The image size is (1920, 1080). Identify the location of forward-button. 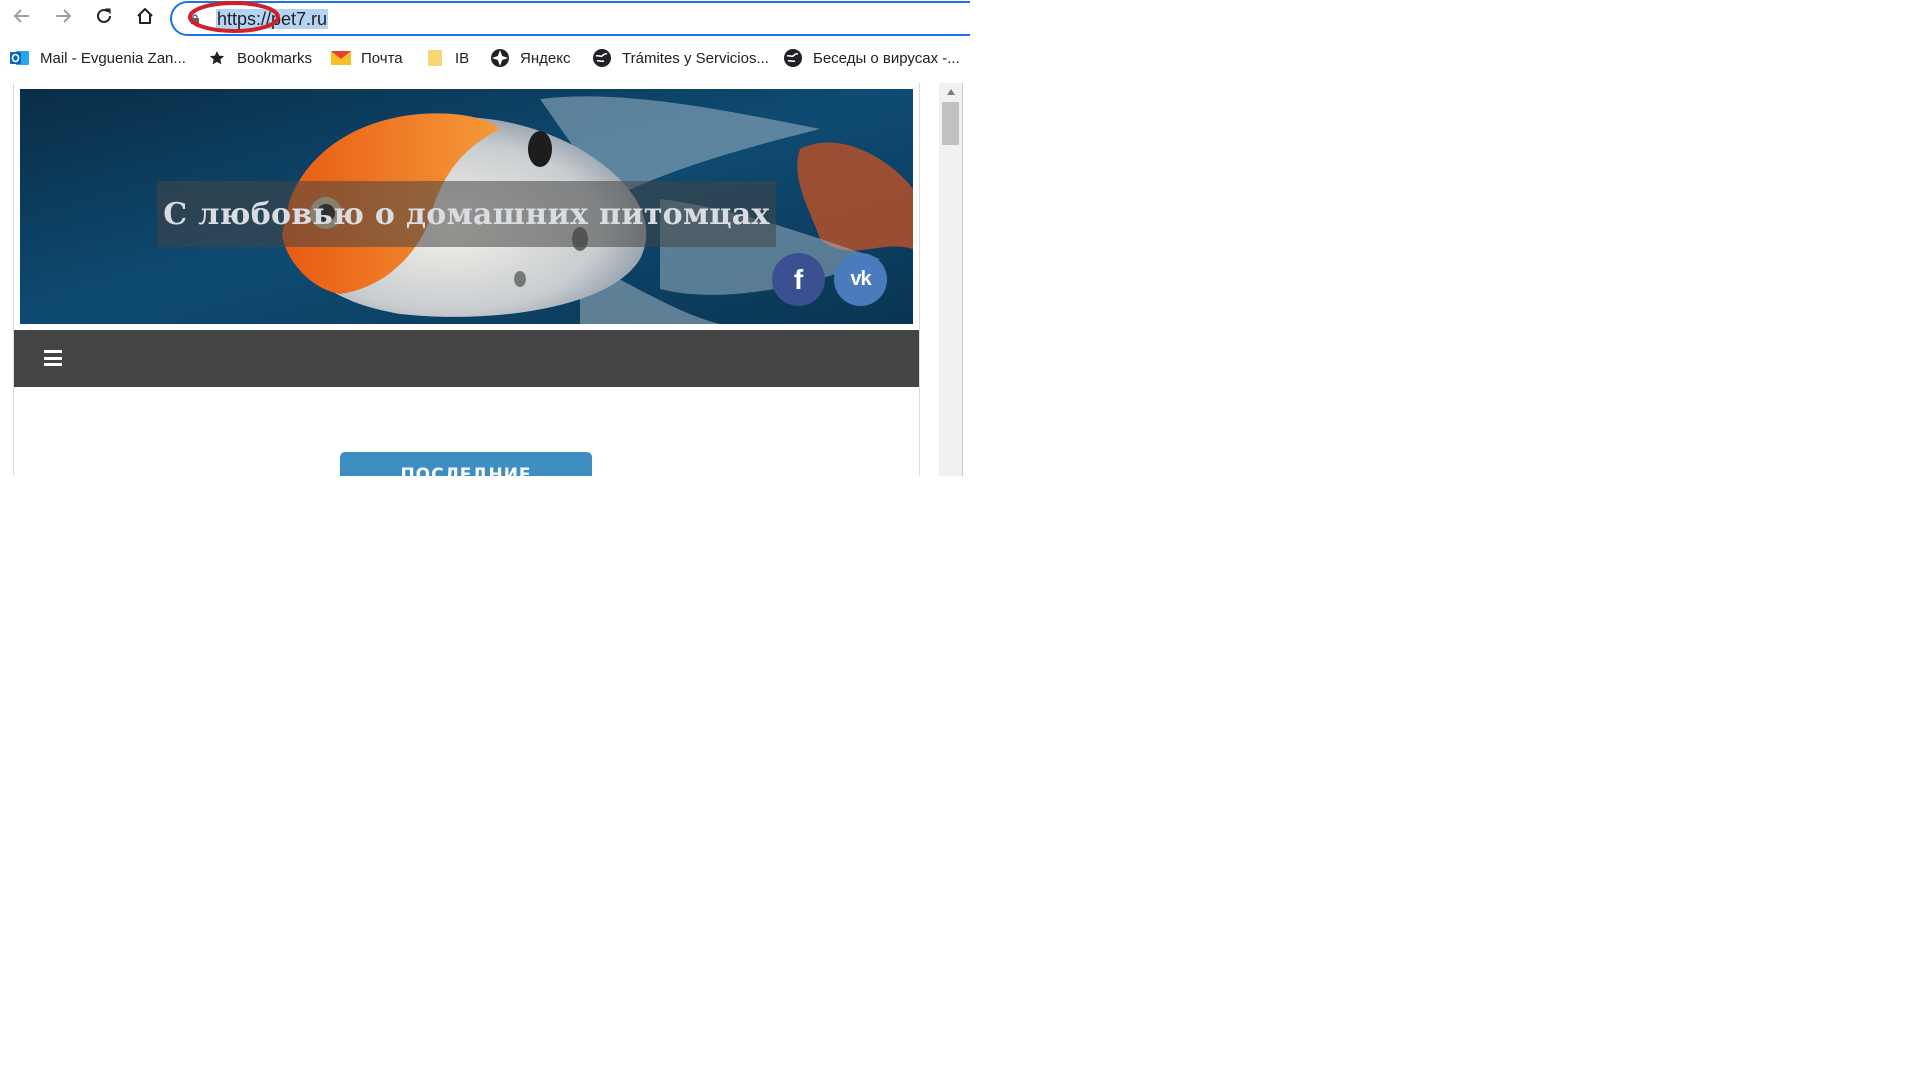
(63, 16).